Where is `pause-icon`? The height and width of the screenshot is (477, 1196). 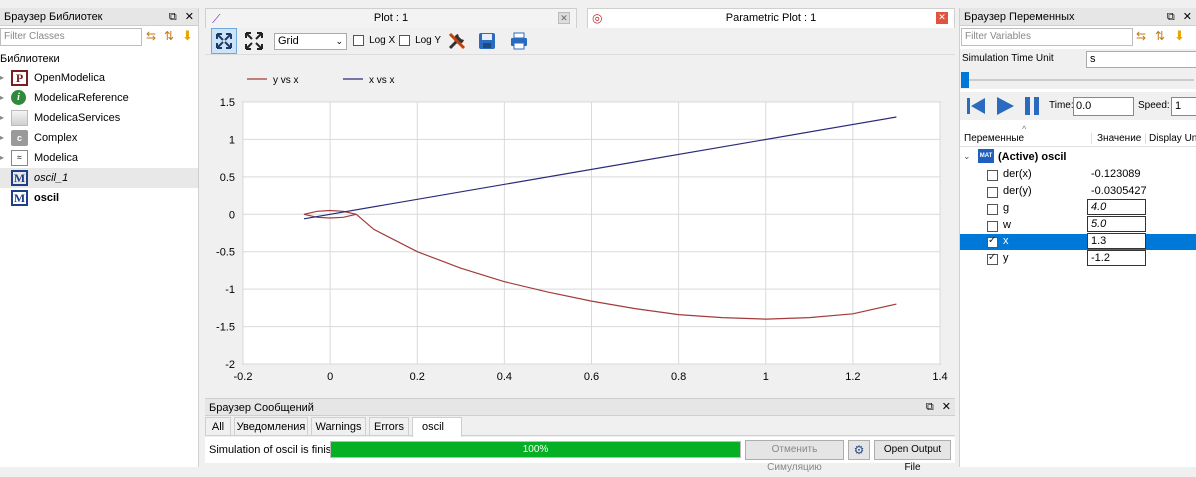
pause-icon is located at coordinates (1033, 106).